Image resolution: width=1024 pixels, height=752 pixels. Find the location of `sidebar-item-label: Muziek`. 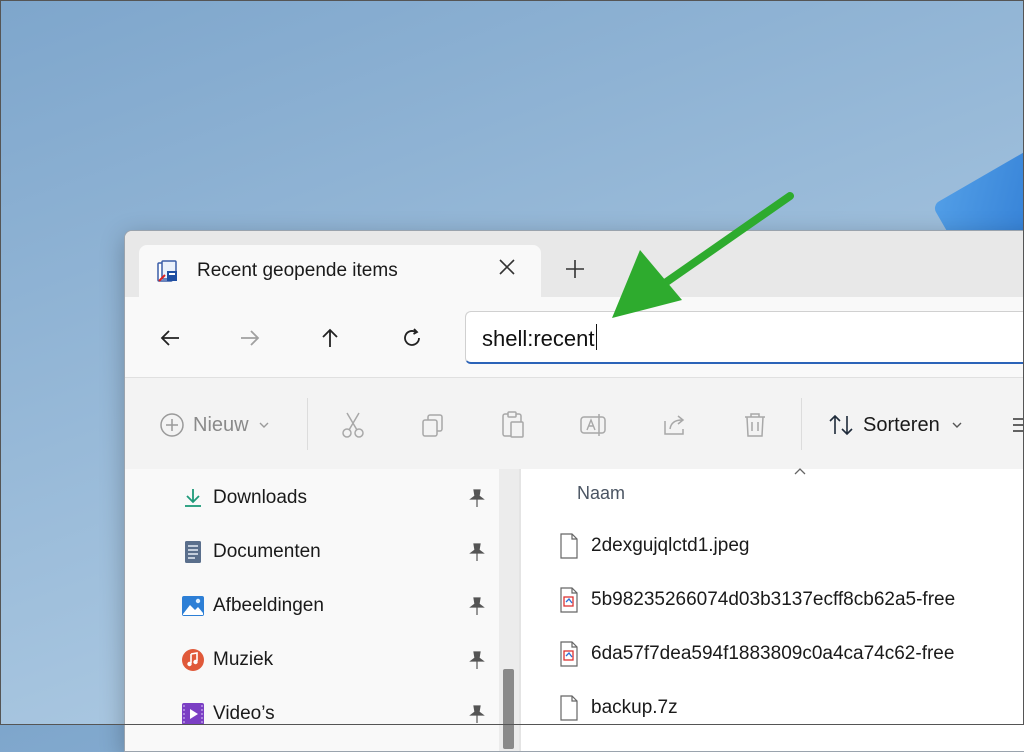

sidebar-item-label: Muziek is located at coordinates (243, 659).